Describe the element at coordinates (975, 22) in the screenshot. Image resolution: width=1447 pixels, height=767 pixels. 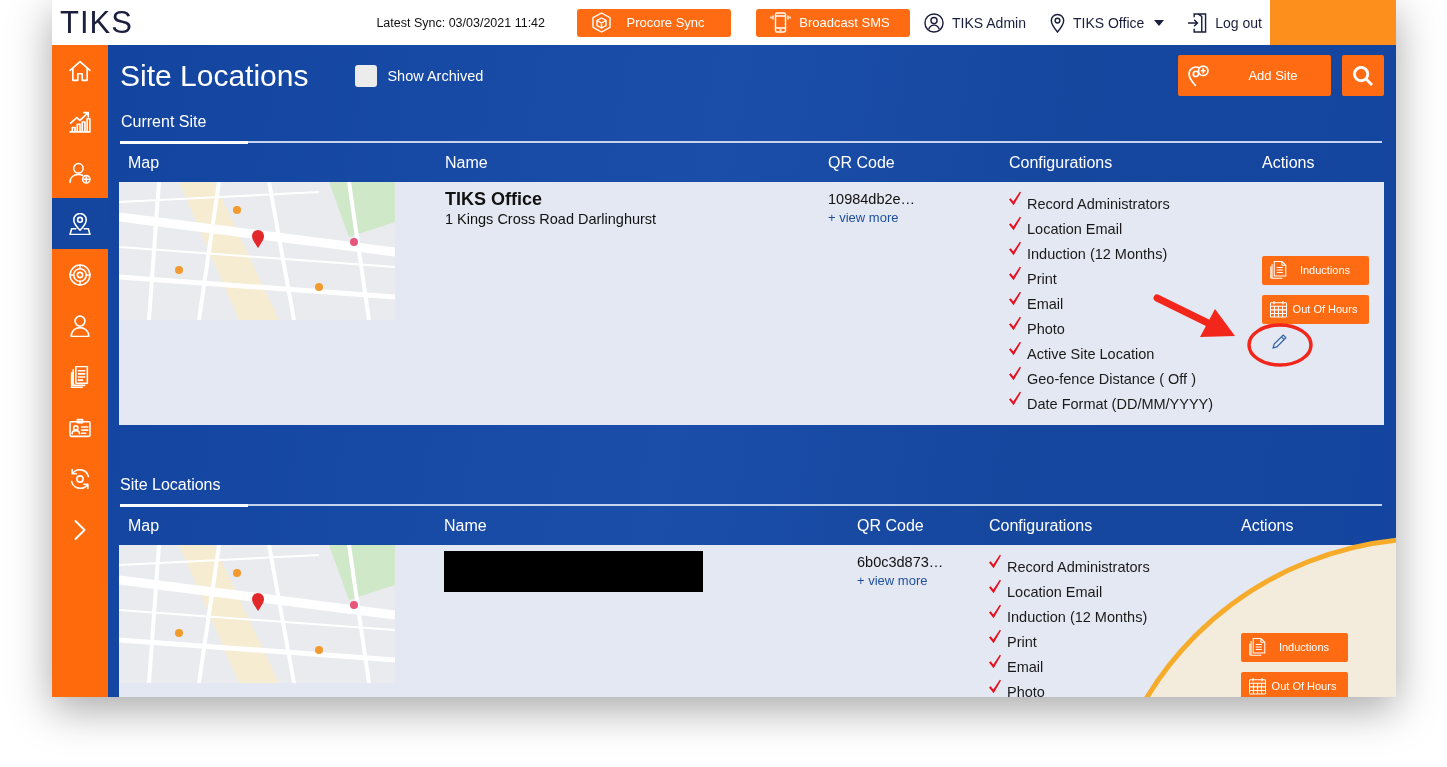
I see `user-menu: TIKS Admin` at that location.